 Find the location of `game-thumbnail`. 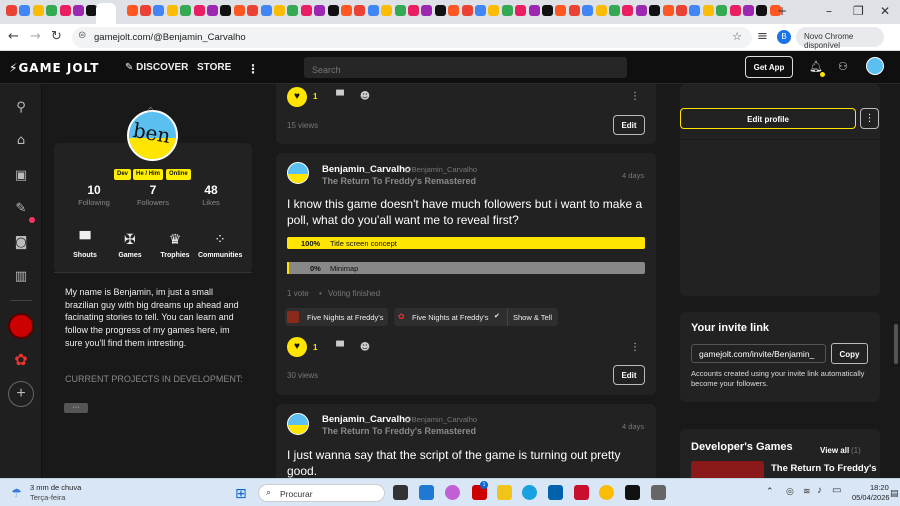

game-thumbnail is located at coordinates (727, 469).